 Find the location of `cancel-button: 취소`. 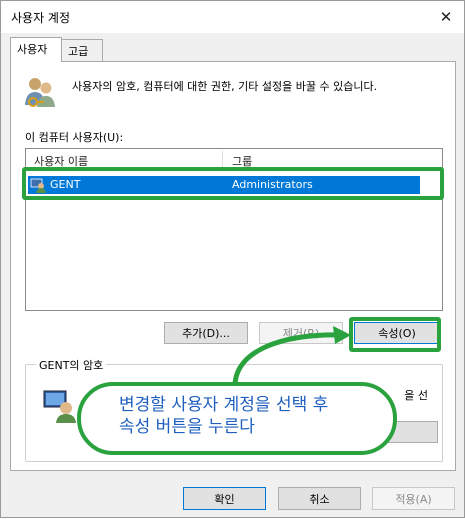

cancel-button: 취소 is located at coordinates (319, 498).